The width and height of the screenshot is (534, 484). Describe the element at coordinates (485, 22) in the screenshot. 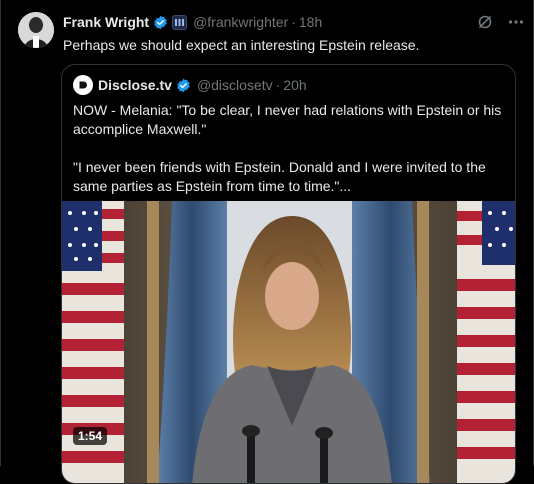

I see `grok-icon` at that location.